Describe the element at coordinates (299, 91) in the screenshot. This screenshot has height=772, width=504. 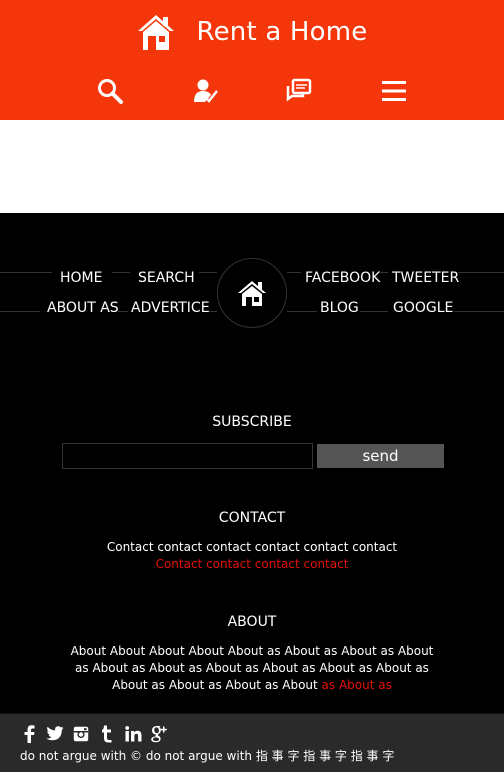
I see `chat-icon` at that location.